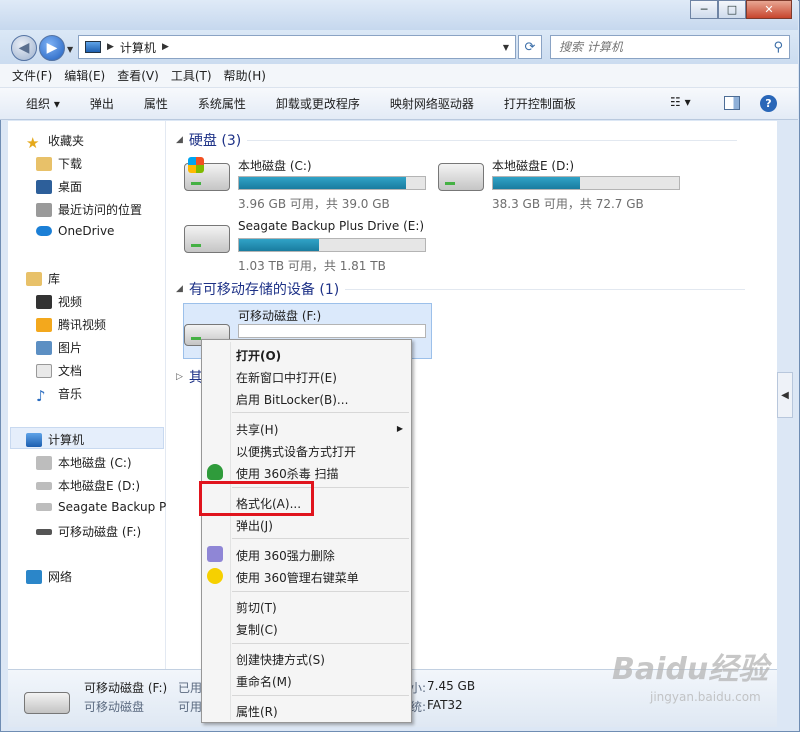 The height and width of the screenshot is (732, 800). What do you see at coordinates (44, 370) in the screenshot?
I see `documents-icon` at bounding box center [44, 370].